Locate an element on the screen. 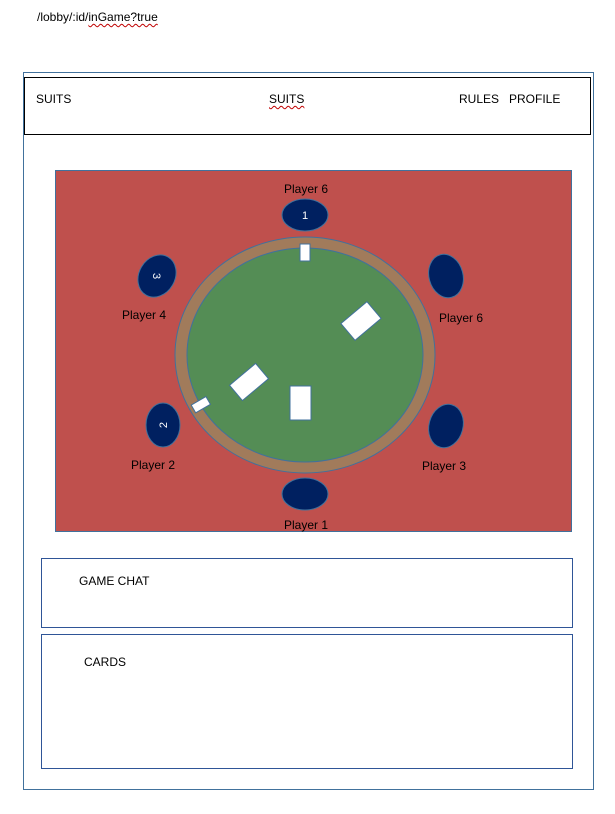 The width and height of the screenshot is (615, 814). route-ingame: inGame?true is located at coordinates (123, 17).